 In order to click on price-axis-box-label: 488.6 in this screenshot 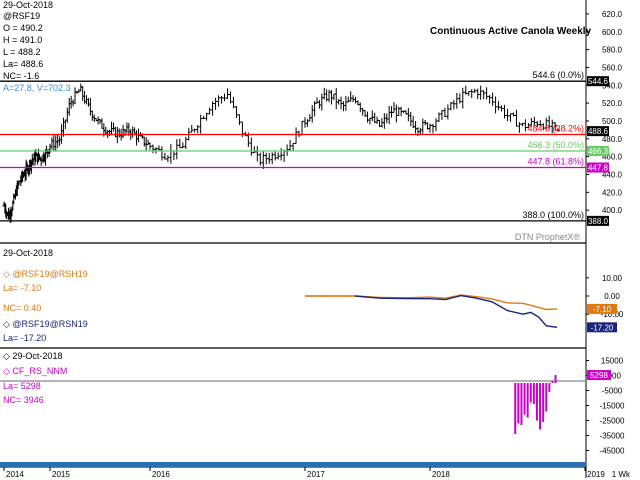, I will do `click(598, 131)`.